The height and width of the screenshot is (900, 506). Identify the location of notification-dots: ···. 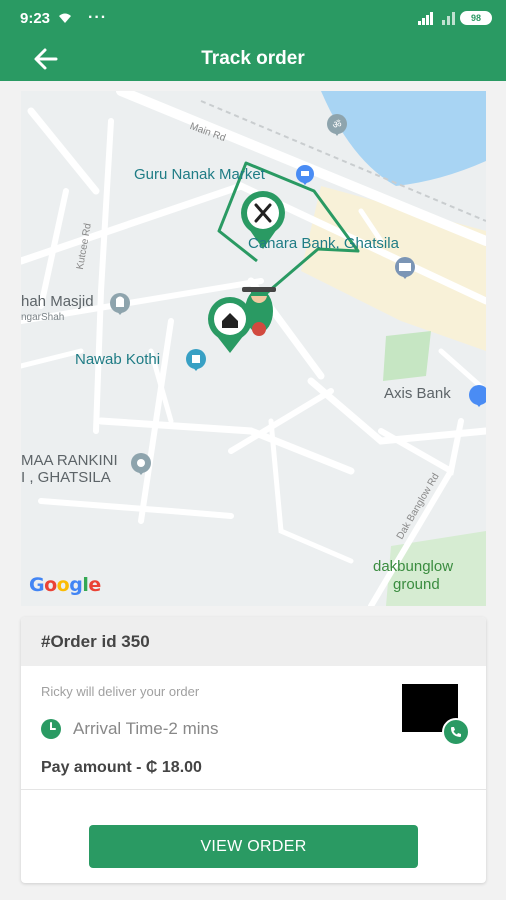
(98, 17).